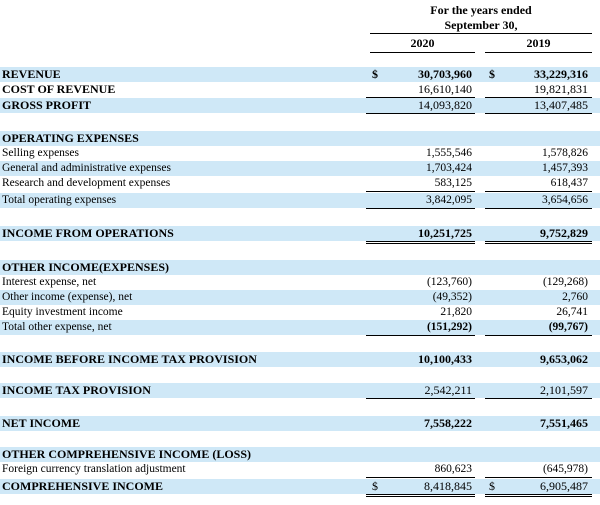  Describe the element at coordinates (575, 297) in the screenshot. I see `value-2019: 2,760` at that location.